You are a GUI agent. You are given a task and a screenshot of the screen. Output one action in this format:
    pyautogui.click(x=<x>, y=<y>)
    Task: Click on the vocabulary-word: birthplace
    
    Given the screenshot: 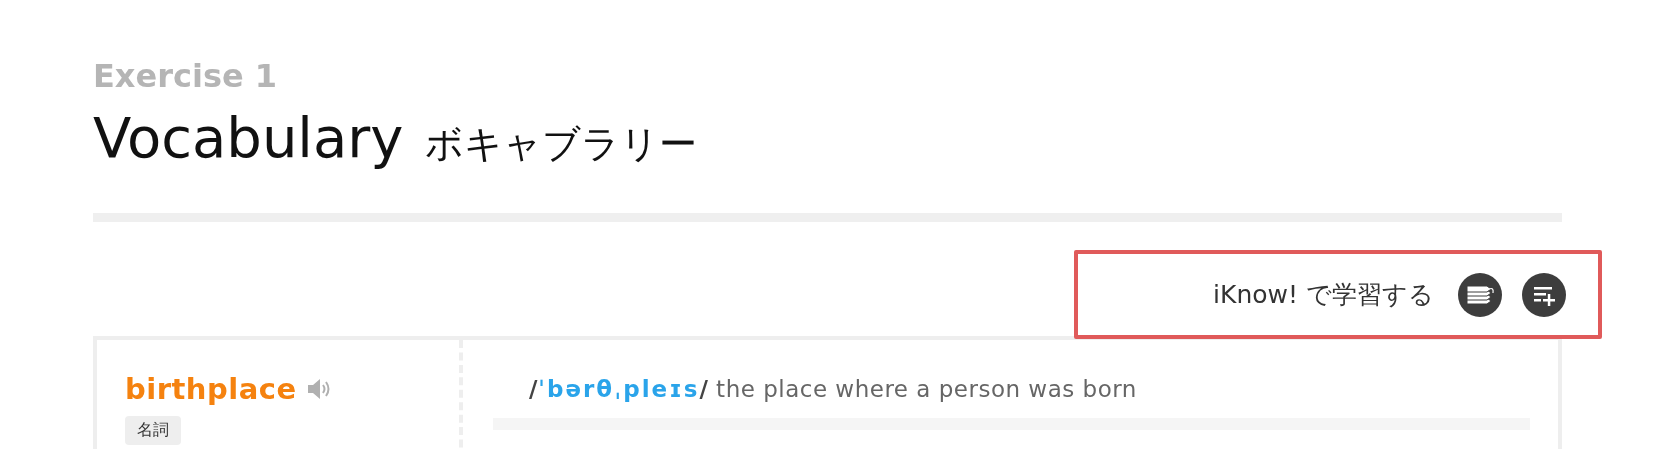 What is the action you would take?
    pyautogui.click(x=211, y=389)
    